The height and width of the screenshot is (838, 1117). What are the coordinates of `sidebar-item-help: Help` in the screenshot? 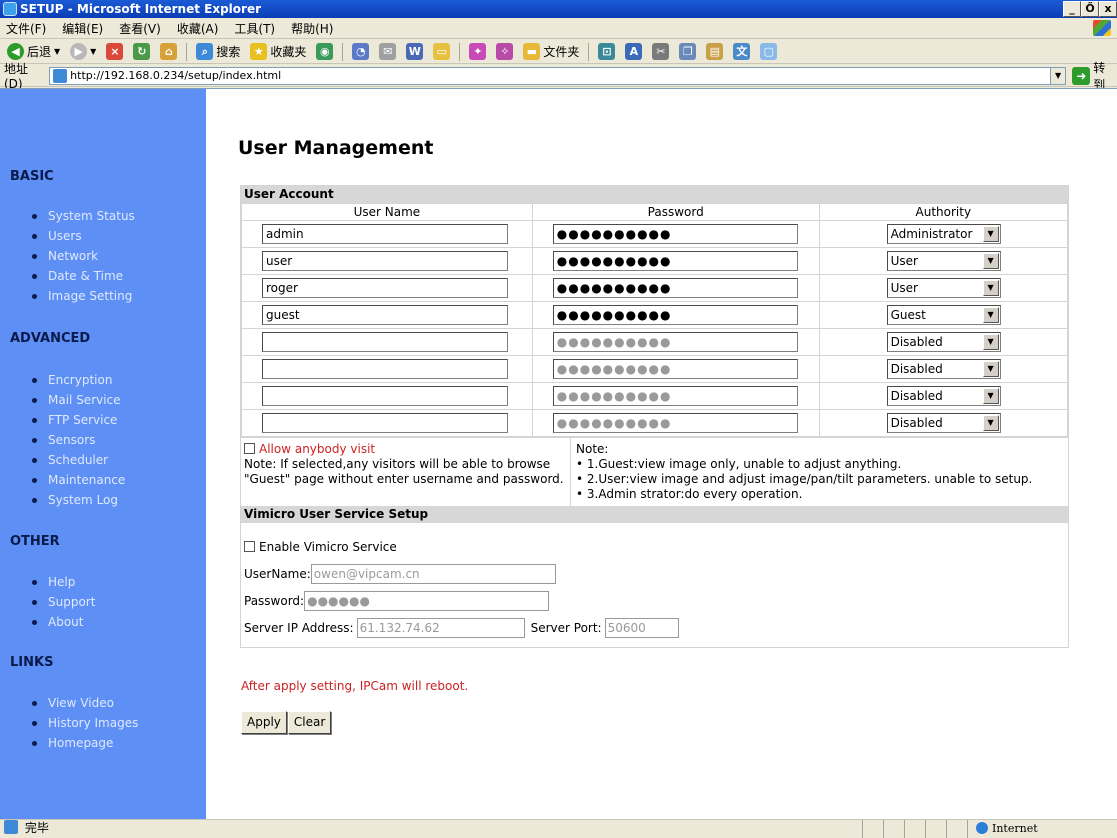 It's located at (63, 582).